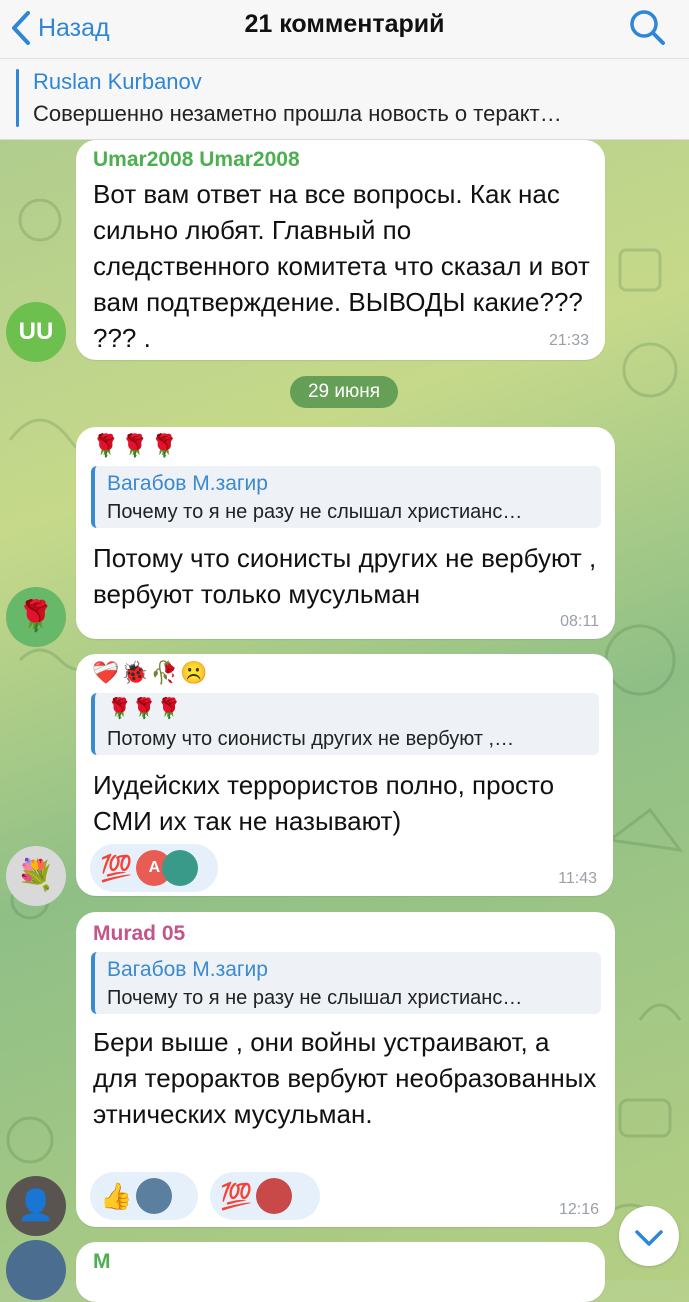  What do you see at coordinates (578, 1209) in the screenshot?
I see `message-time: 12:16` at bounding box center [578, 1209].